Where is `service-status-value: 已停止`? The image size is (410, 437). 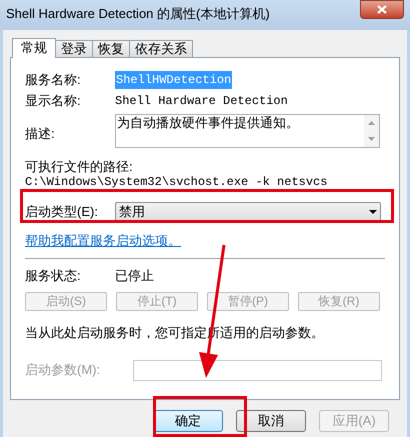
service-status-value: 已停止 is located at coordinates (134, 275).